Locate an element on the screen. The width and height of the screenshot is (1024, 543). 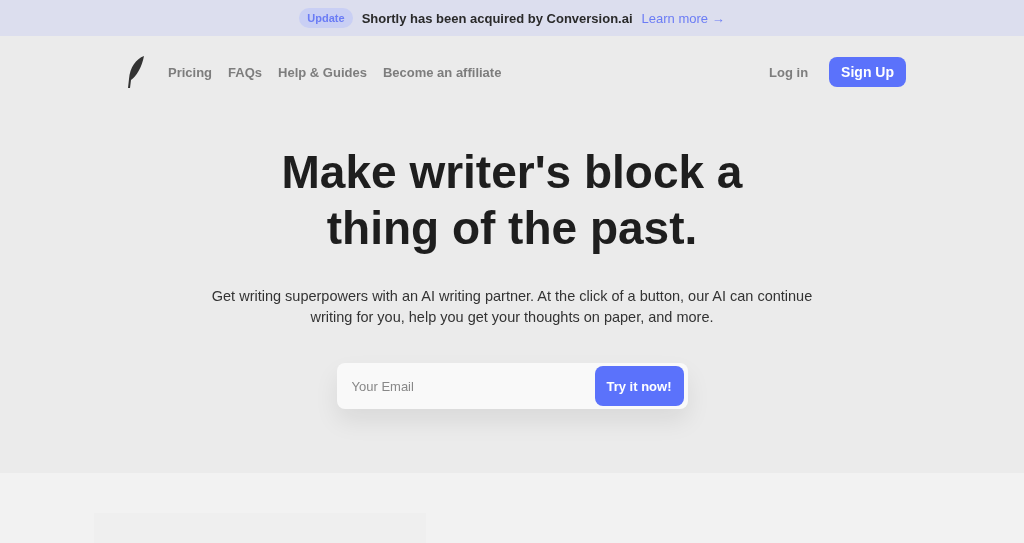
email-form-field: Your Email Try it now! is located at coordinates (512, 386).